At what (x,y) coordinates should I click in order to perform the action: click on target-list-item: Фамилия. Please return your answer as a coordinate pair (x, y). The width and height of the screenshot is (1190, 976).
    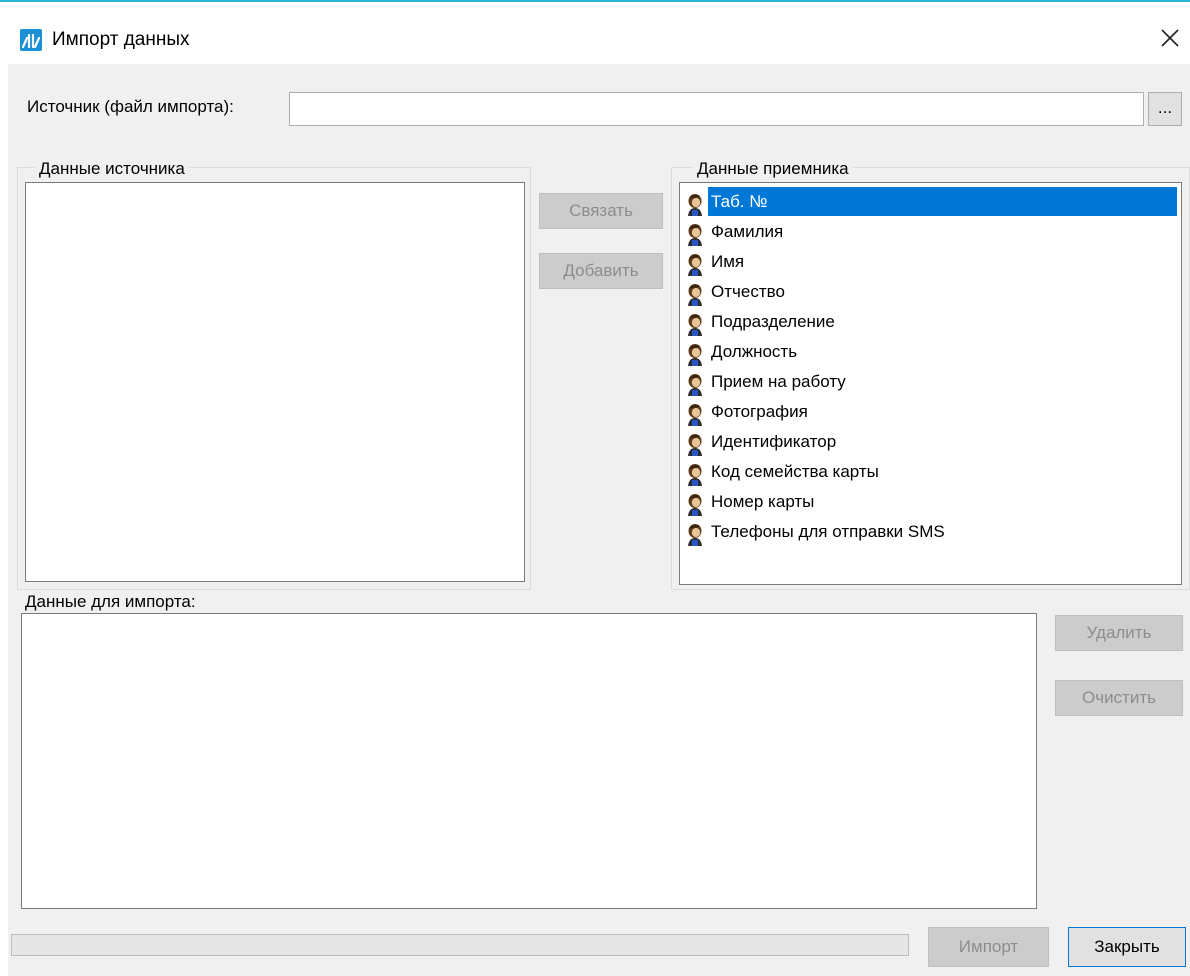
    Looking at the image, I should click on (929, 232).